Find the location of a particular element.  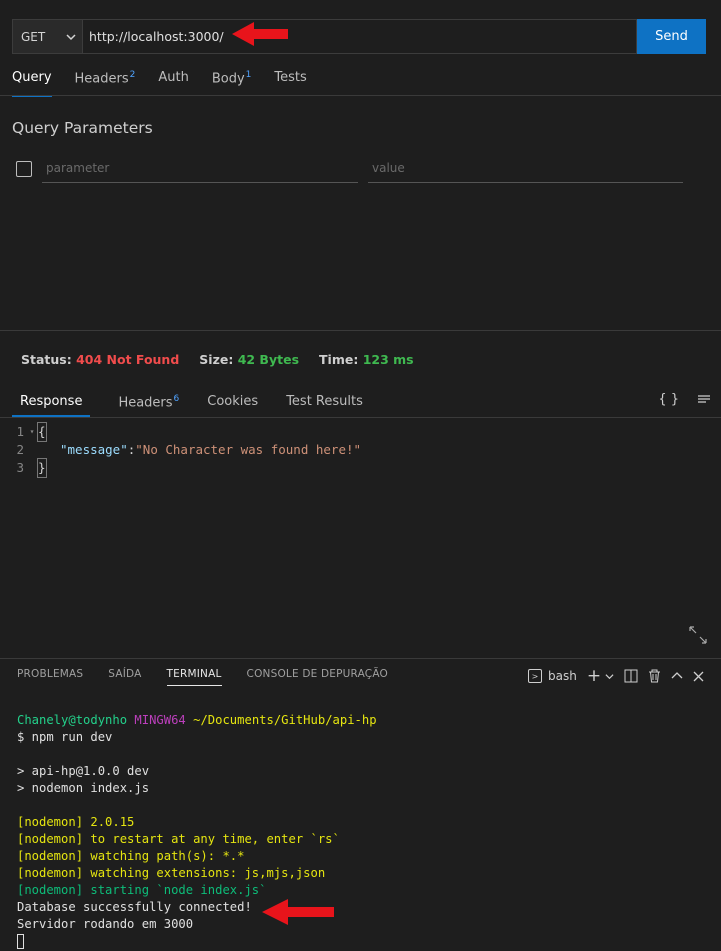

terminal-line: [nodemon] watching path(s): *.* is located at coordinates (131, 856).